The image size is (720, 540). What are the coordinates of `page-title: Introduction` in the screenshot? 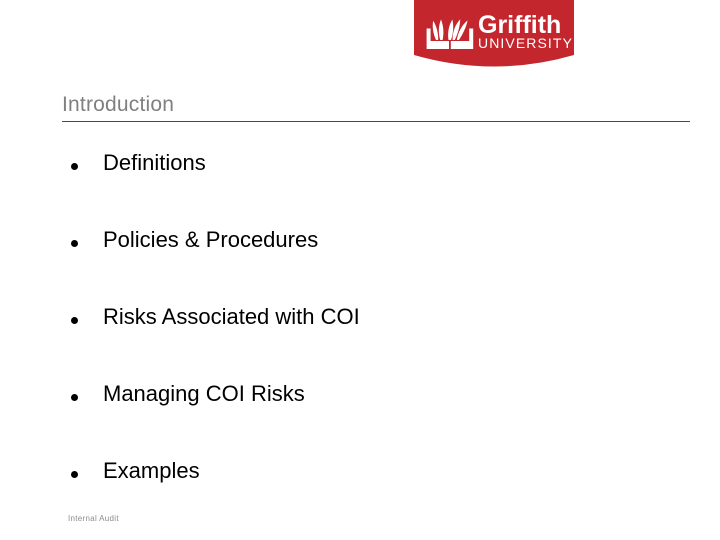 It's located at (118, 104).